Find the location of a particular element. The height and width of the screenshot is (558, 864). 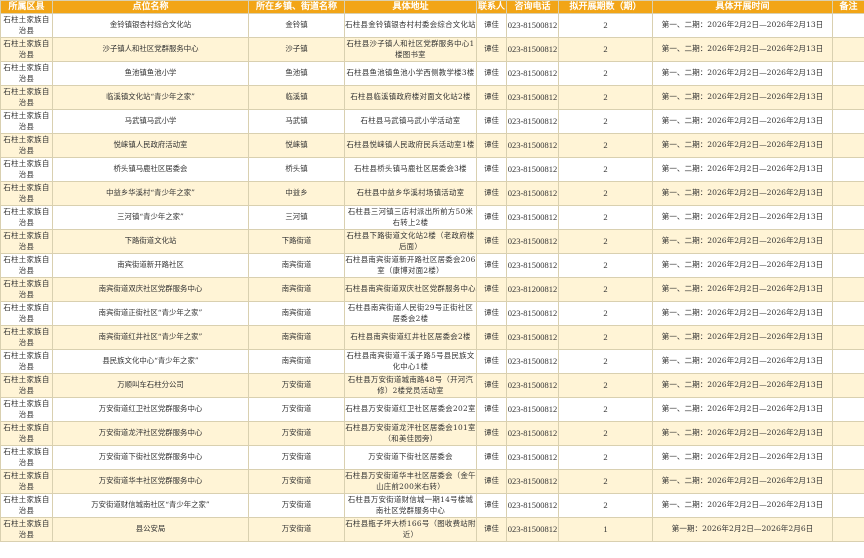

venue-name-cell: 万顺叫车石柱分公司 is located at coordinates (150, 385).